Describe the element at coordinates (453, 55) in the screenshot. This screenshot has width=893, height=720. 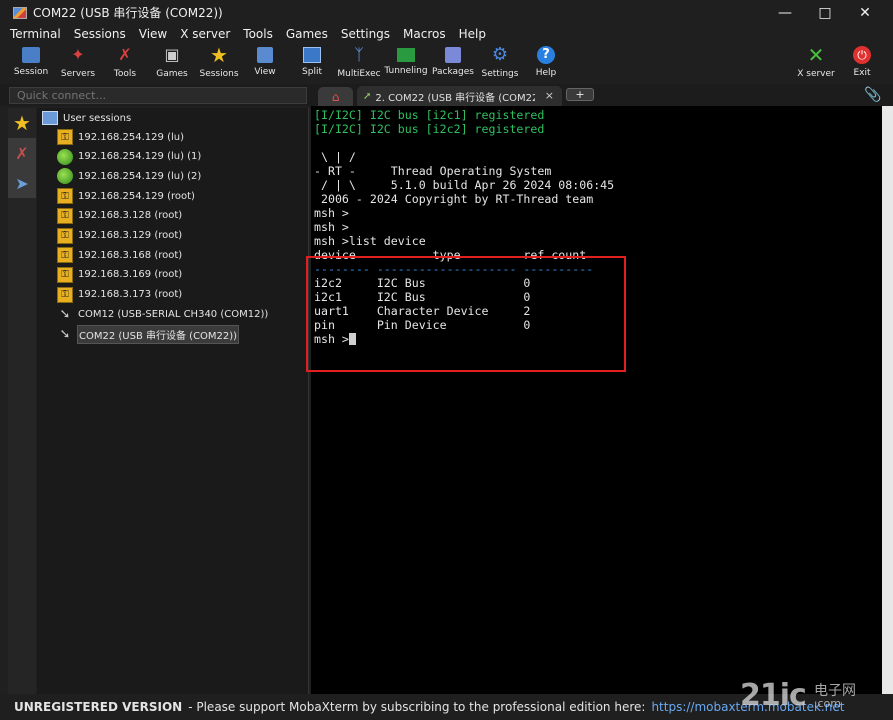
I see `packages-icon` at that location.